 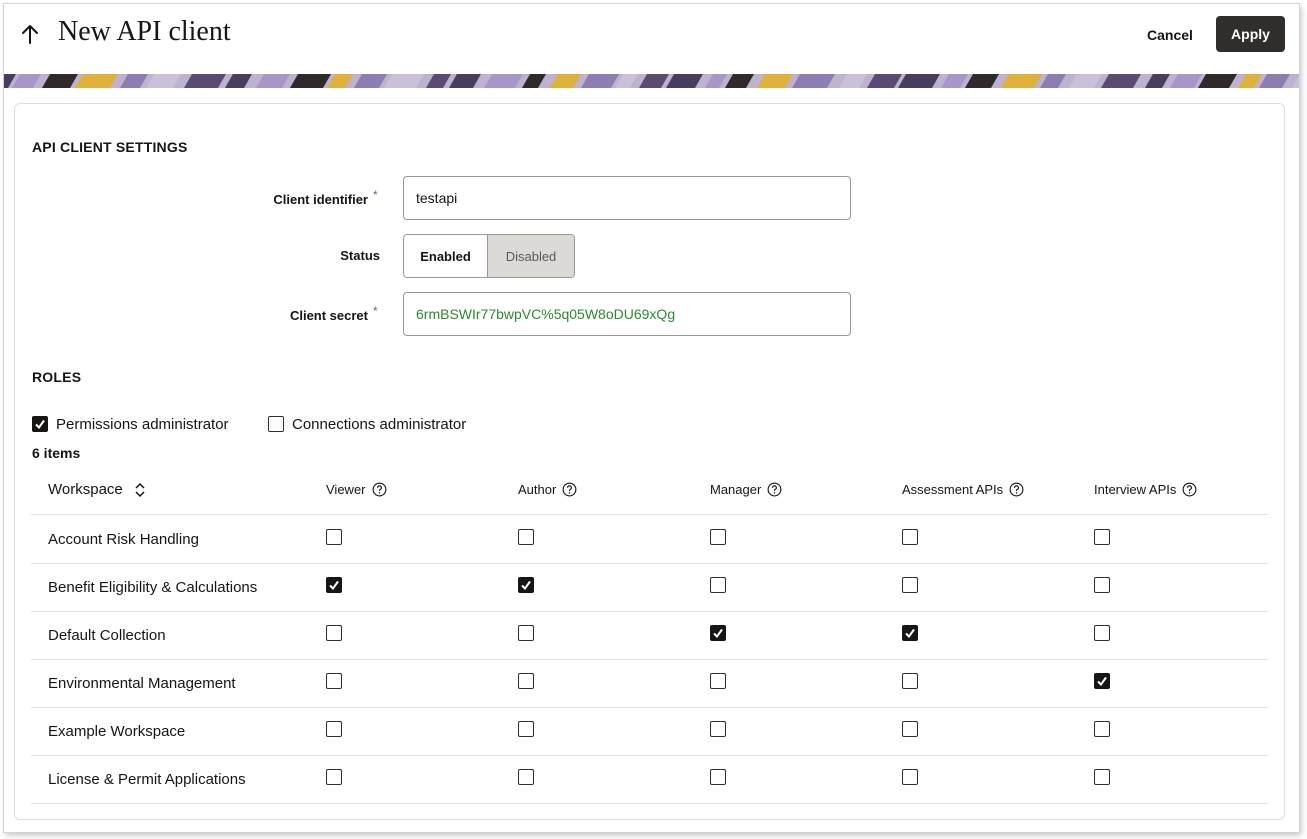 What do you see at coordinates (153, 587) in the screenshot?
I see `workspace-name: Benefit Eligibility & Calculations` at bounding box center [153, 587].